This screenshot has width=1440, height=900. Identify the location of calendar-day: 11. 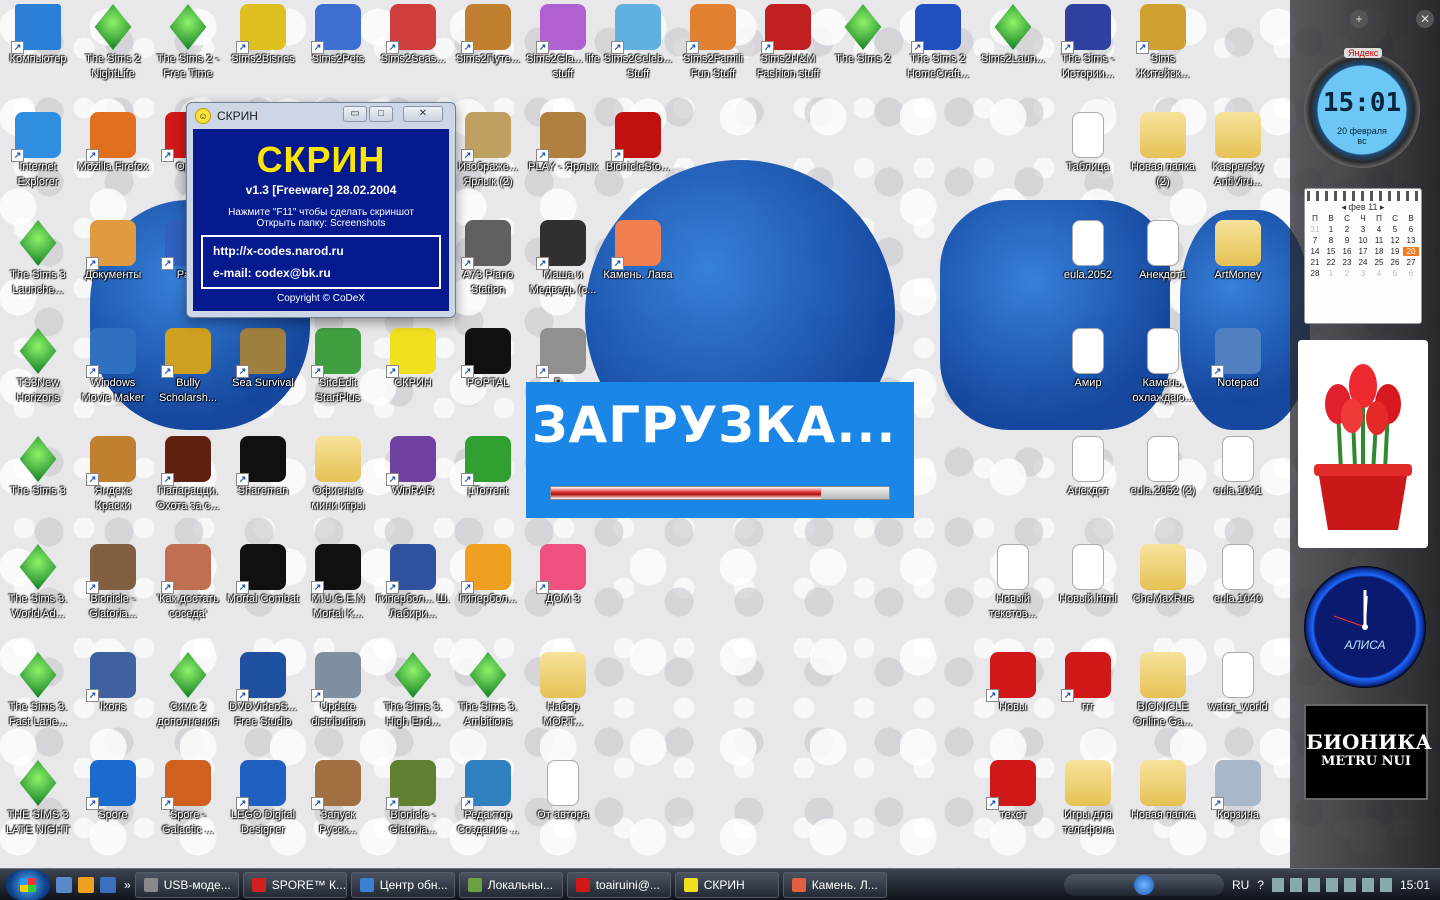
(1379, 240).